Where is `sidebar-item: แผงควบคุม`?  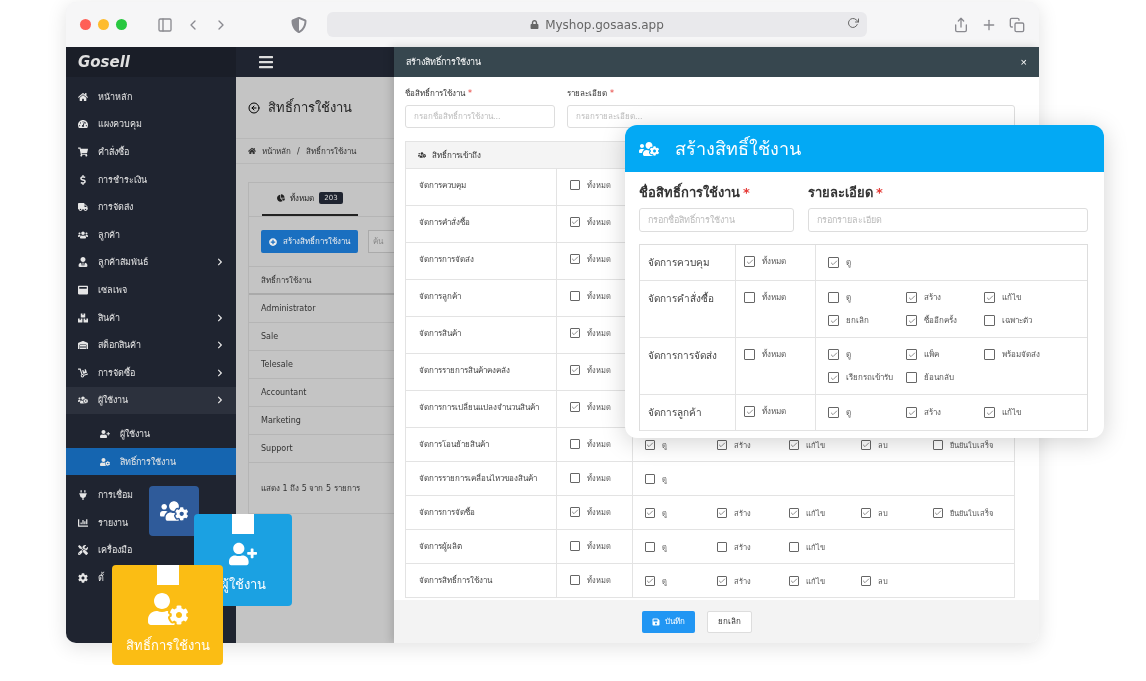 sidebar-item: แผงควบคุม is located at coordinates (110, 124).